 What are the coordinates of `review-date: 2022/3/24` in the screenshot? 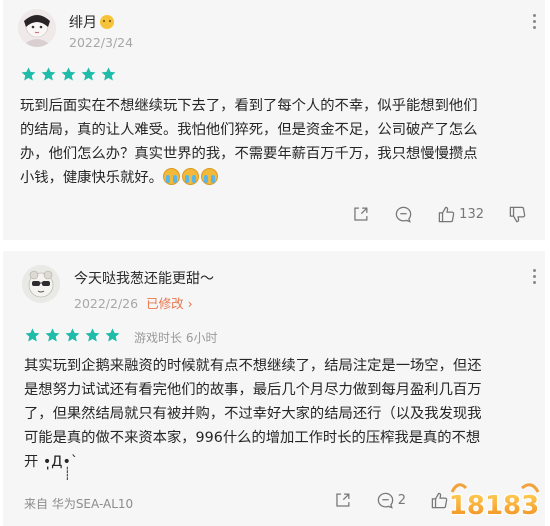 It's located at (101, 42).